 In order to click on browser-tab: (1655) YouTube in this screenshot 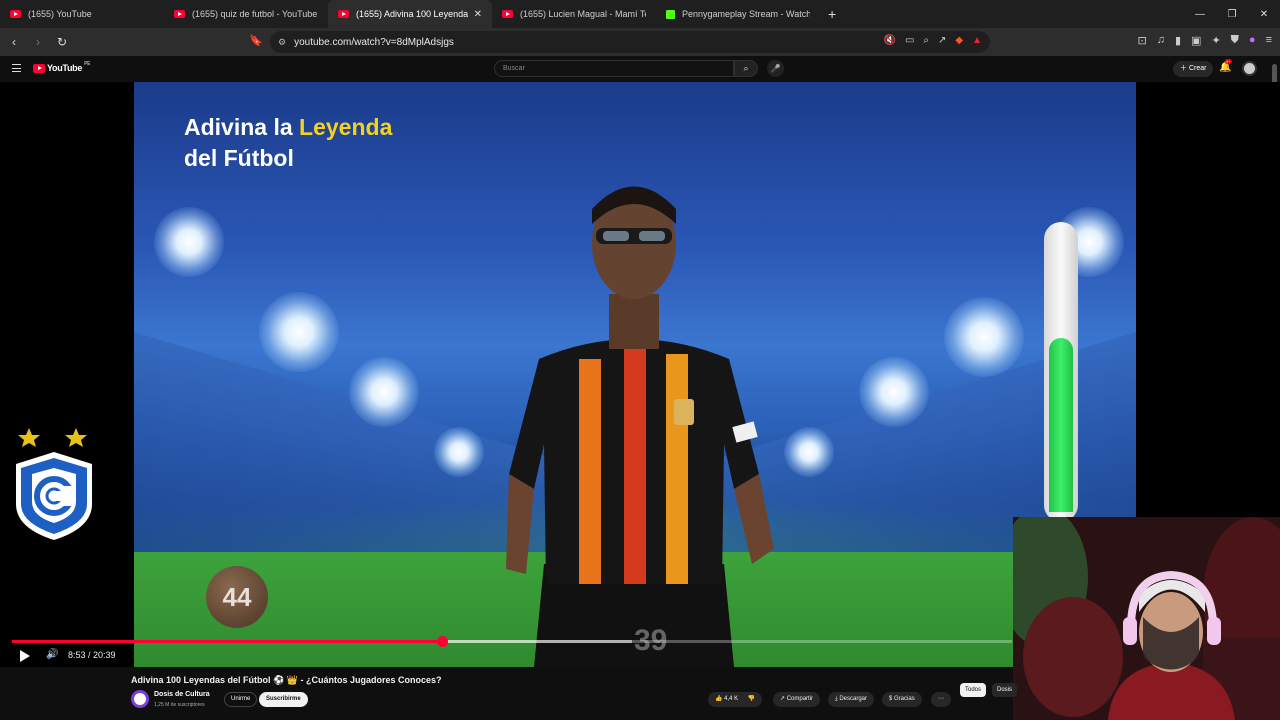, I will do `click(82, 14)`.